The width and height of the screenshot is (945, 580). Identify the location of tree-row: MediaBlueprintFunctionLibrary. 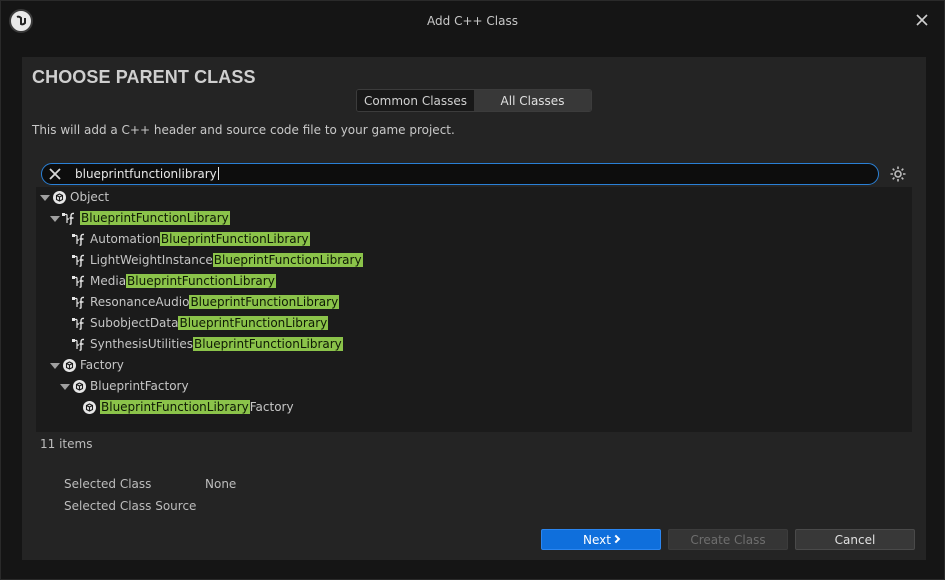
(474, 281).